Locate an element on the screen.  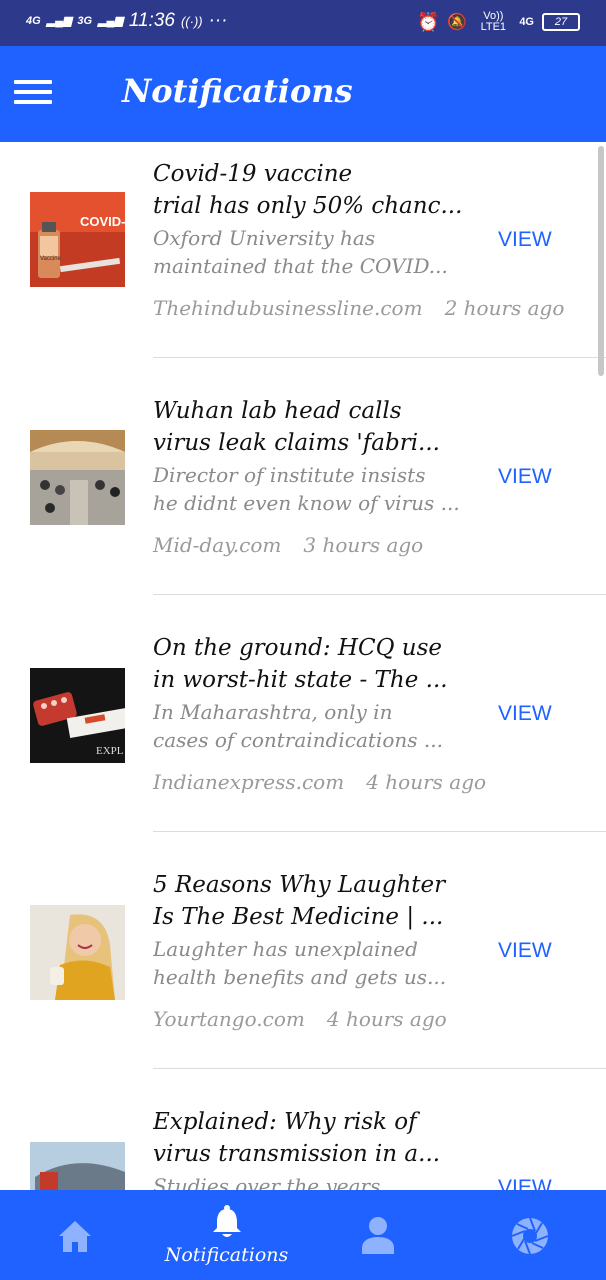
nav-notifications: Notifications is located at coordinates (226, 1235).